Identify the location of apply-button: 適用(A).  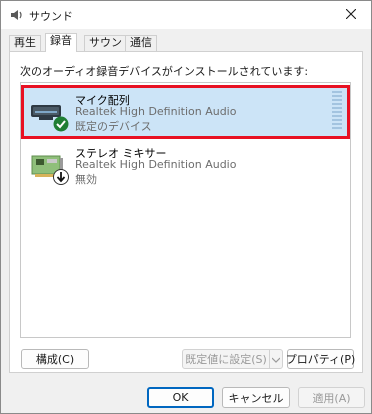
(331, 397).